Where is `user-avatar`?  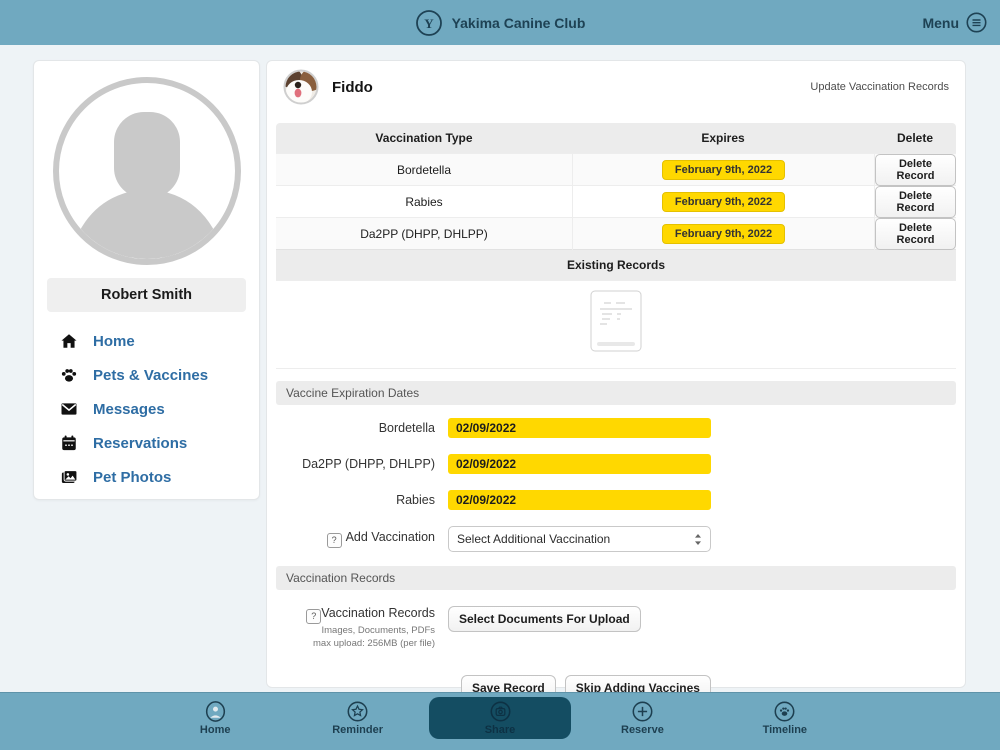 user-avatar is located at coordinates (147, 171).